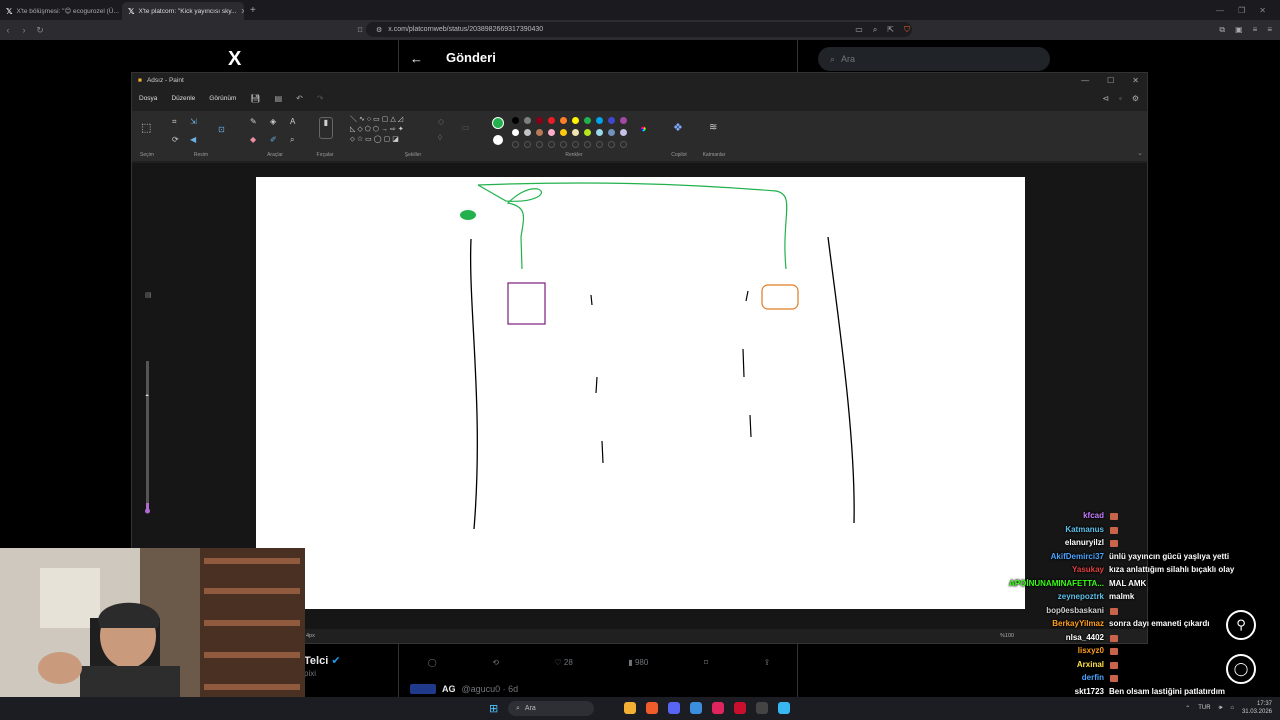 Image resolution: width=1280 pixels, height=720 pixels. What do you see at coordinates (1135, 98) in the screenshot?
I see `settings-gear-icon: ⚙` at bounding box center [1135, 98].